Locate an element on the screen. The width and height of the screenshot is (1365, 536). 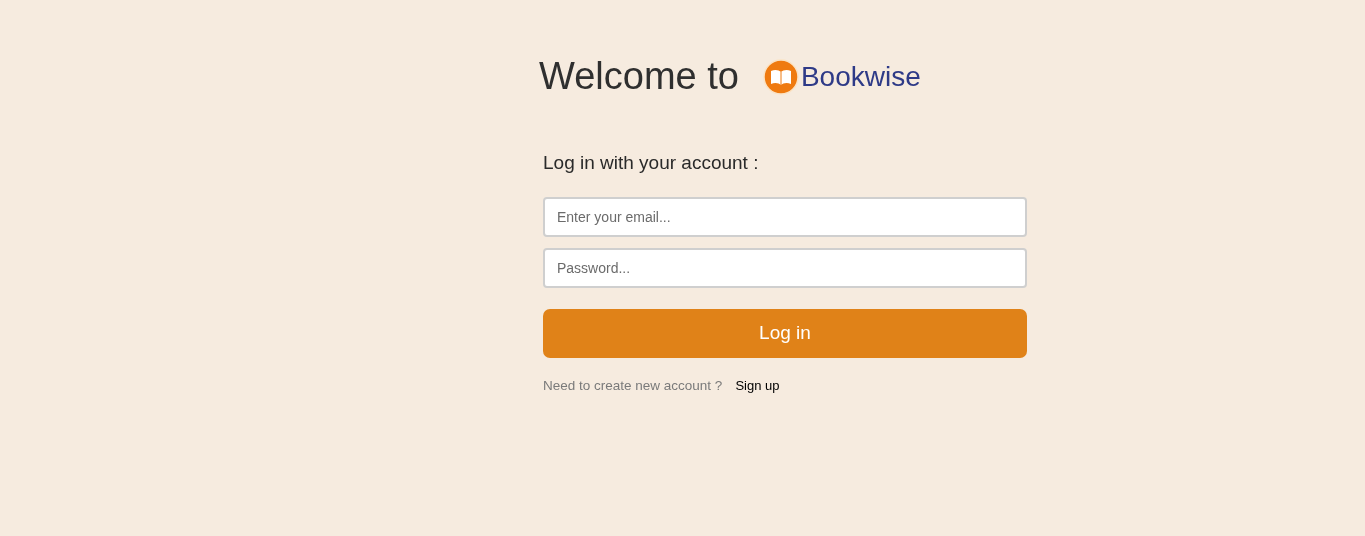
welcome-title: Welcome to is located at coordinates (639, 76).